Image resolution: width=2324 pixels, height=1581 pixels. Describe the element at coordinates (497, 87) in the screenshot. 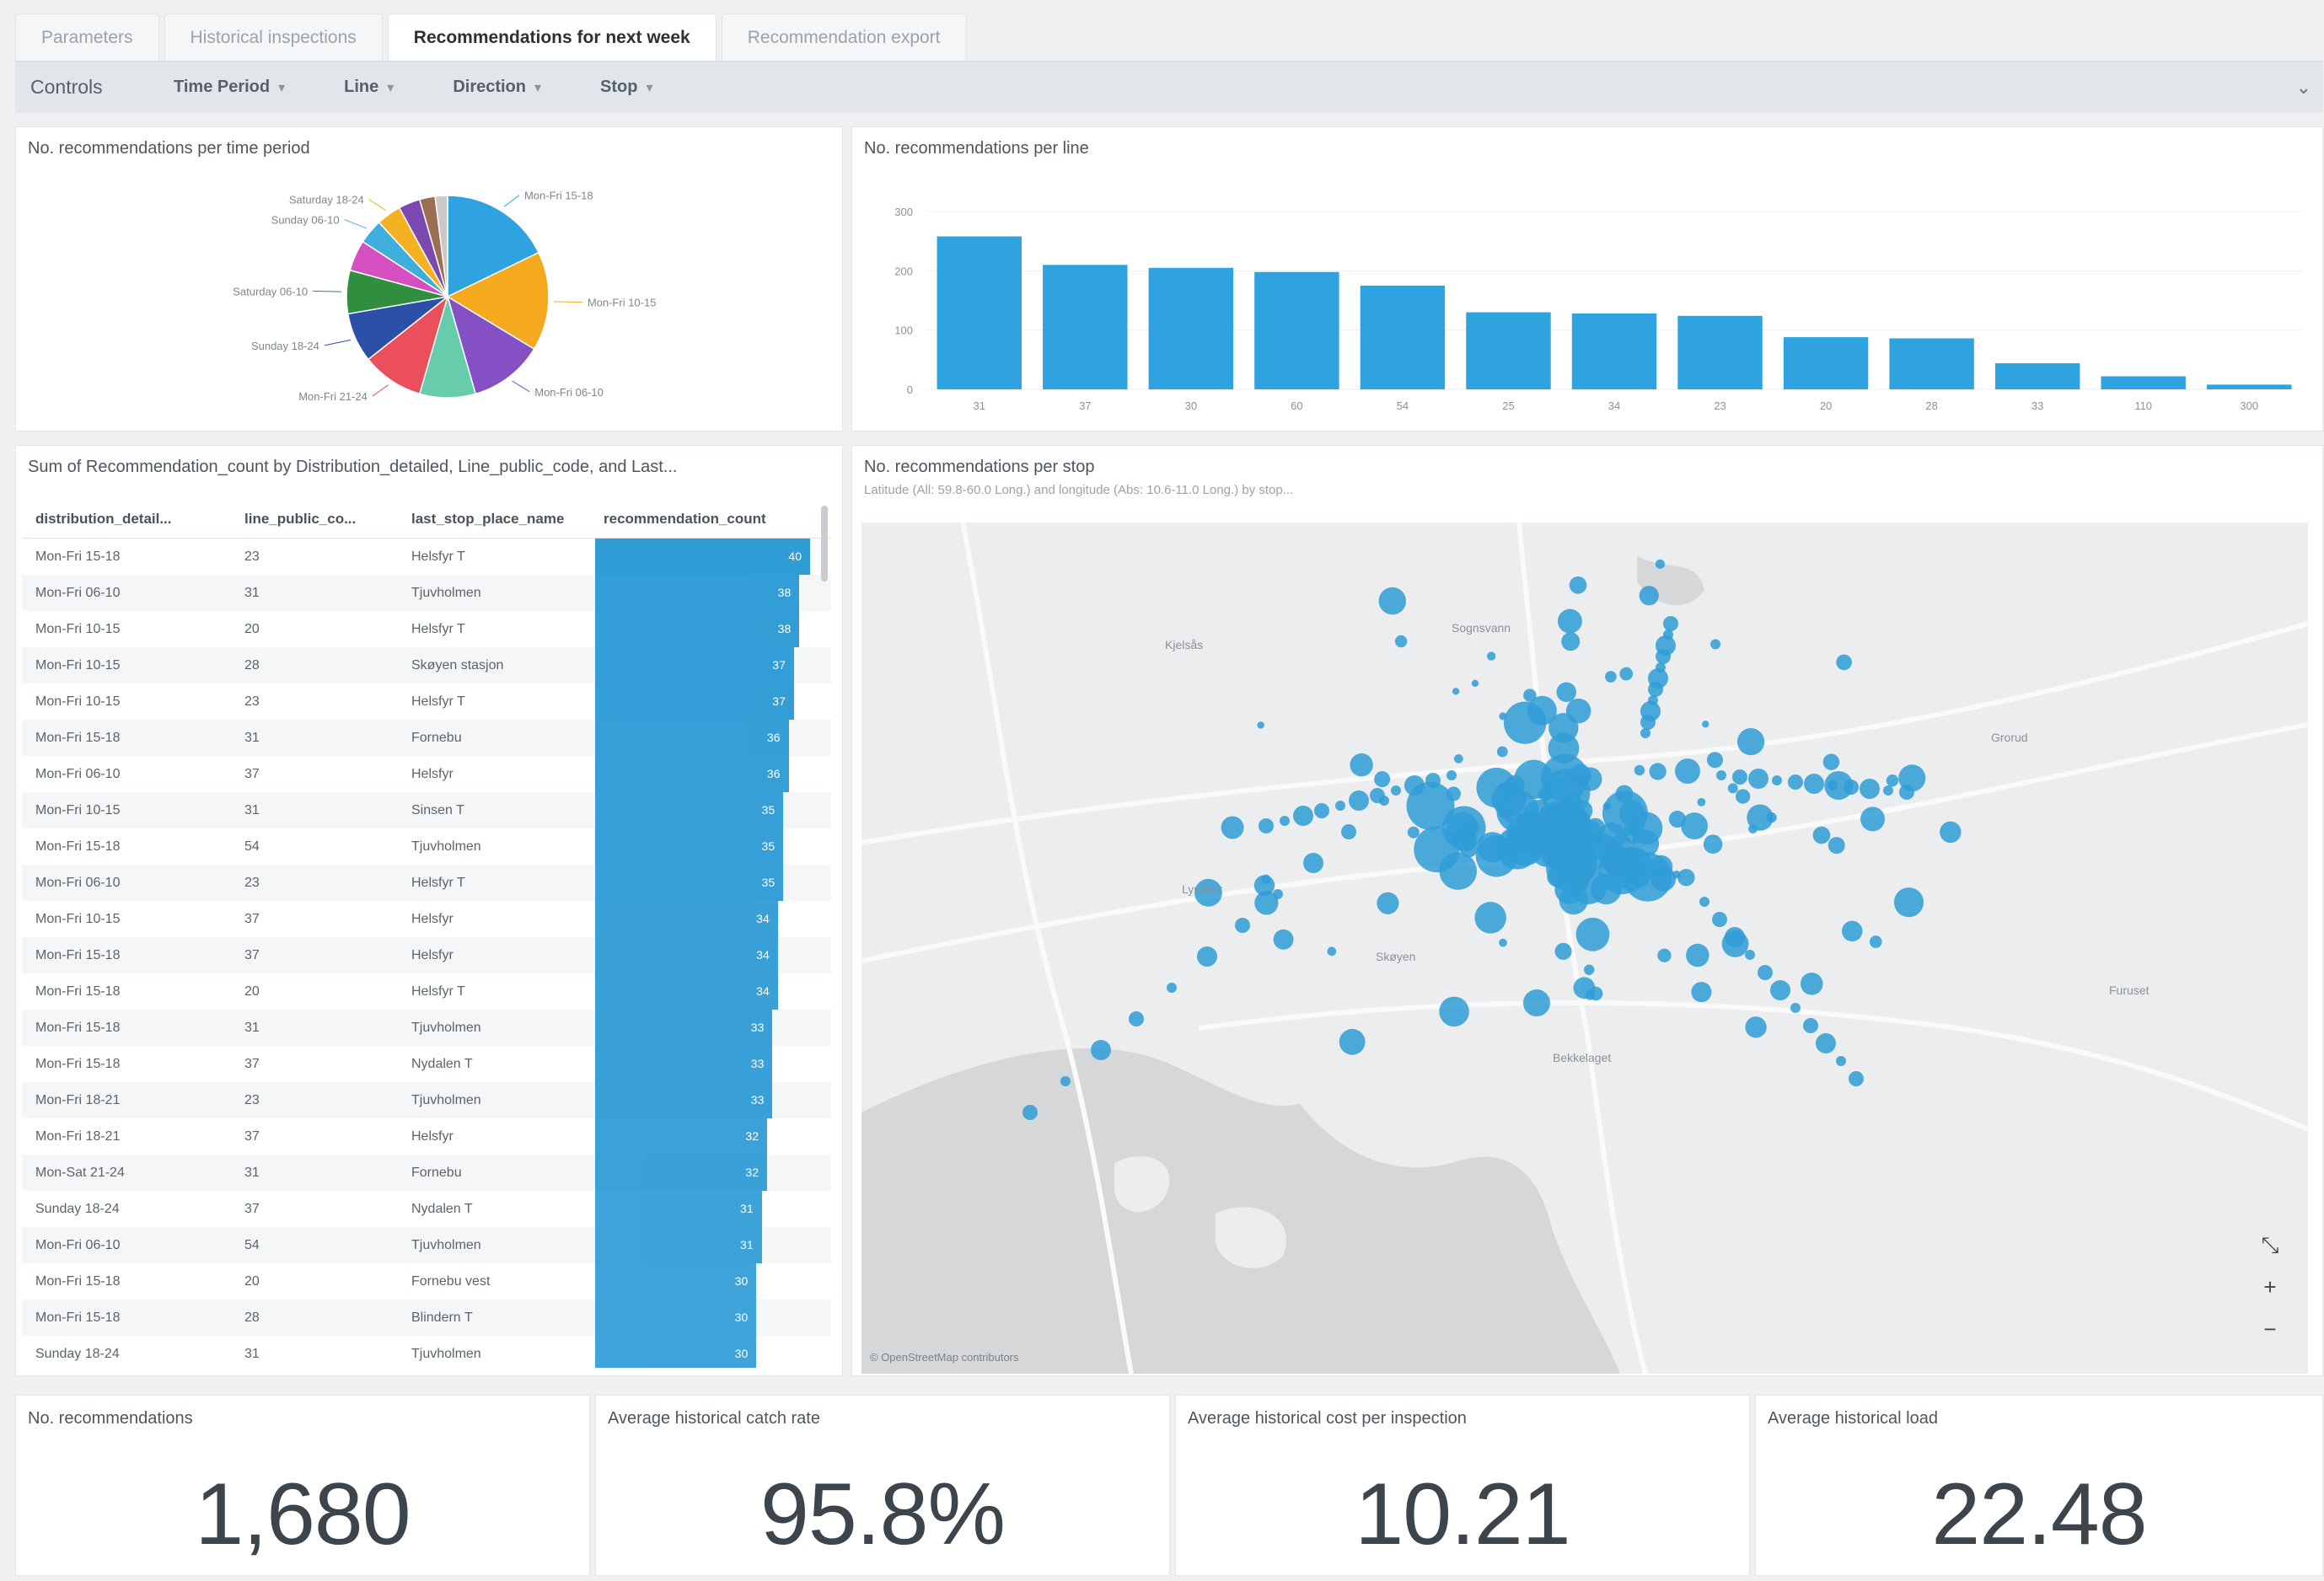

I see `filter-direction: Direction ▾` at that location.